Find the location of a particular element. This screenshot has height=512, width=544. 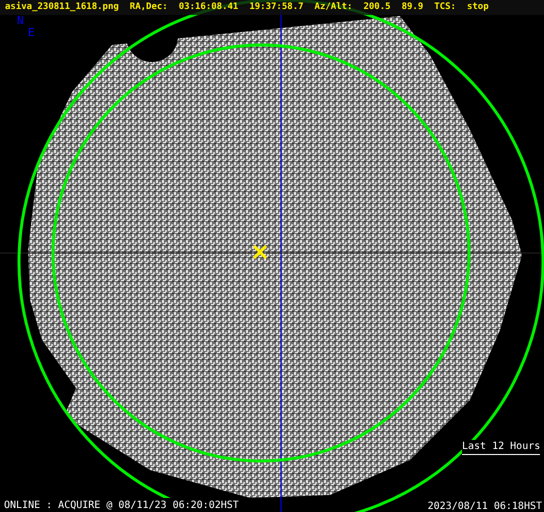

east-label: E is located at coordinates (31, 33).